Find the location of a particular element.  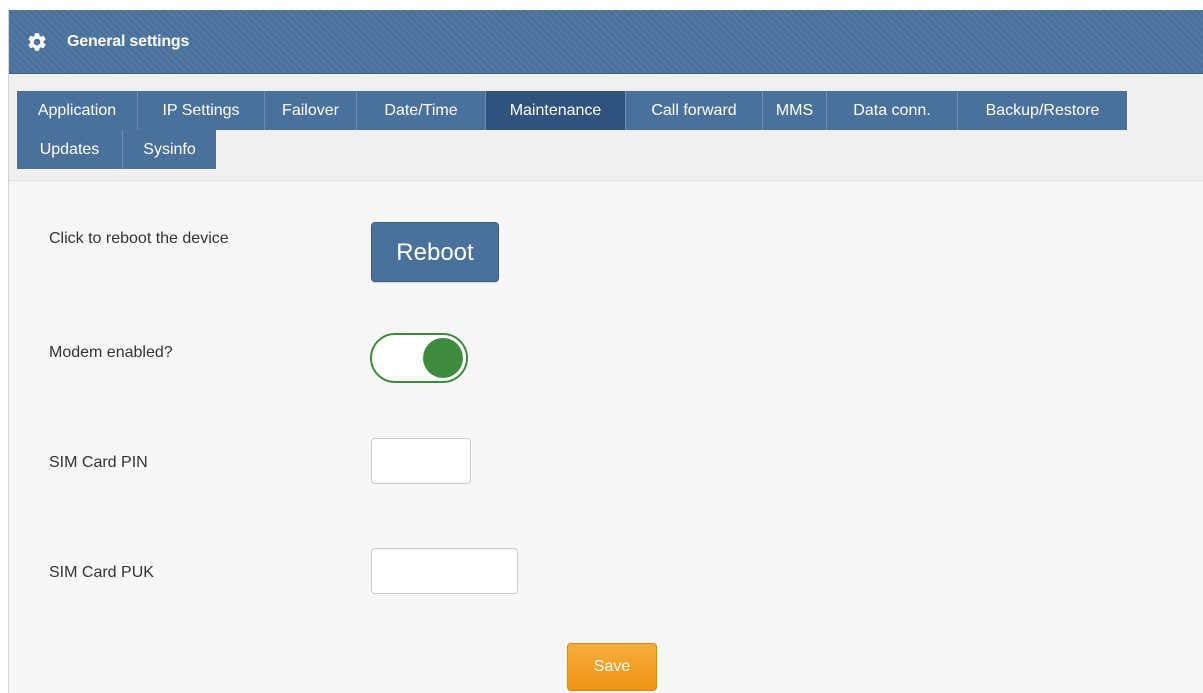

tab-application: Application is located at coordinates (77, 110).